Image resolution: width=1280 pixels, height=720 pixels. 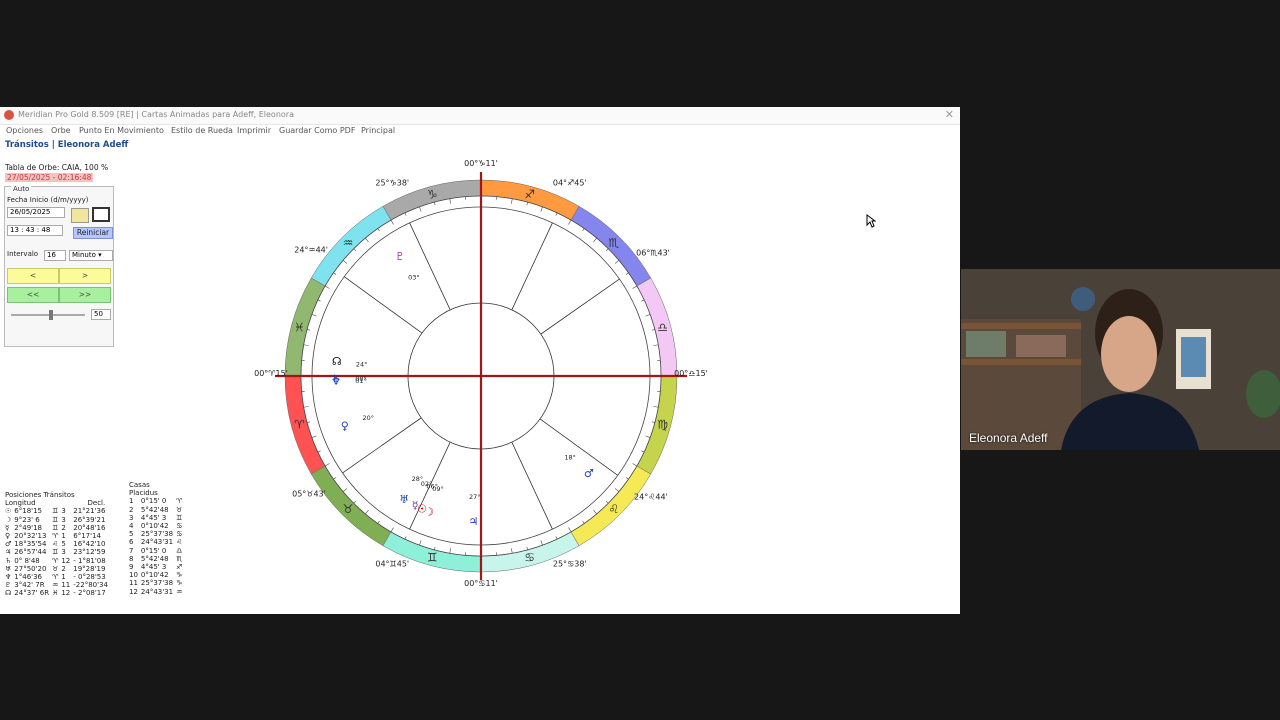 I want to click on planet-degree-label: 03°, so click(x=414, y=278).